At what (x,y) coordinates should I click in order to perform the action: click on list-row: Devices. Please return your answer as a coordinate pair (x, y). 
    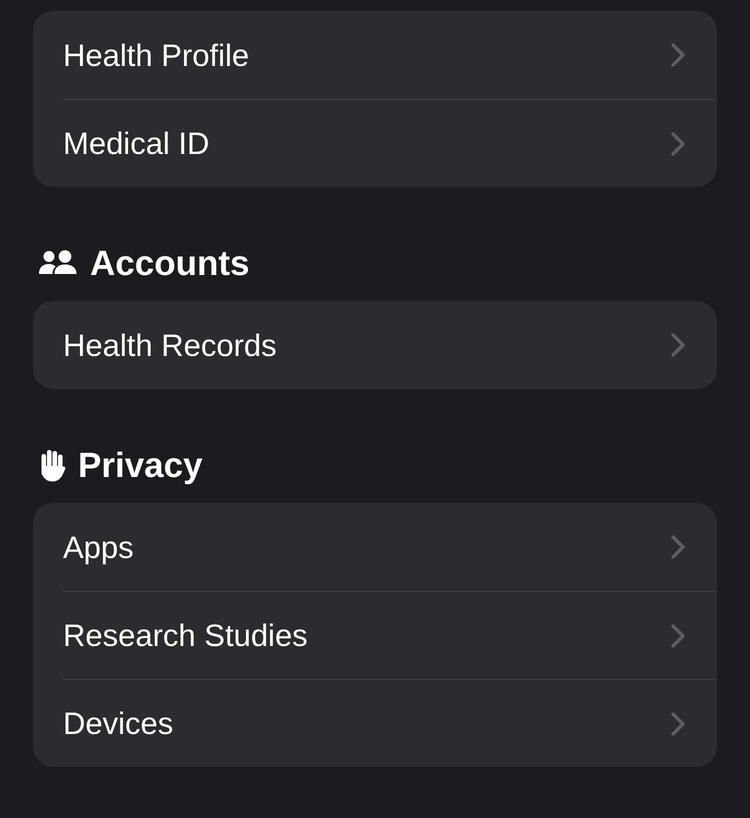
    Looking at the image, I should click on (375, 723).